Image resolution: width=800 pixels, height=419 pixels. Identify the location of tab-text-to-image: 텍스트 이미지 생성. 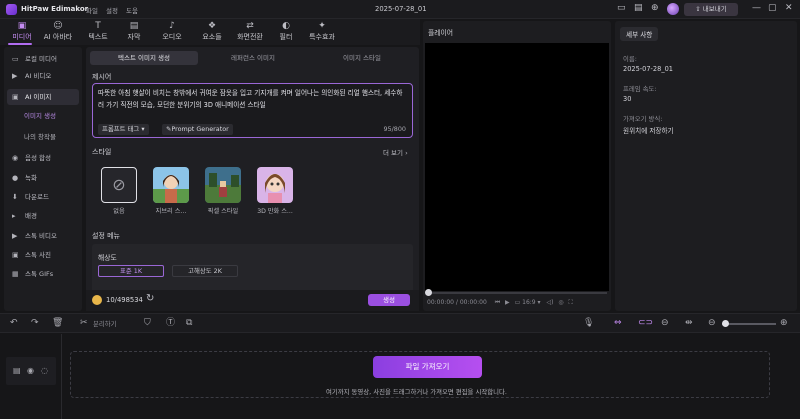
(144, 58).